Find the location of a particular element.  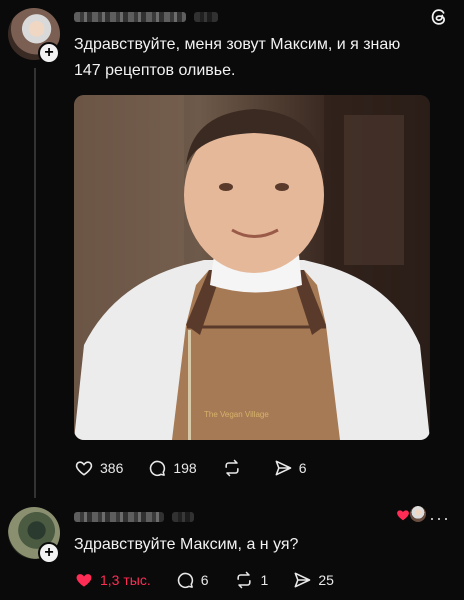

author-name-blurred is located at coordinates (130, 17).